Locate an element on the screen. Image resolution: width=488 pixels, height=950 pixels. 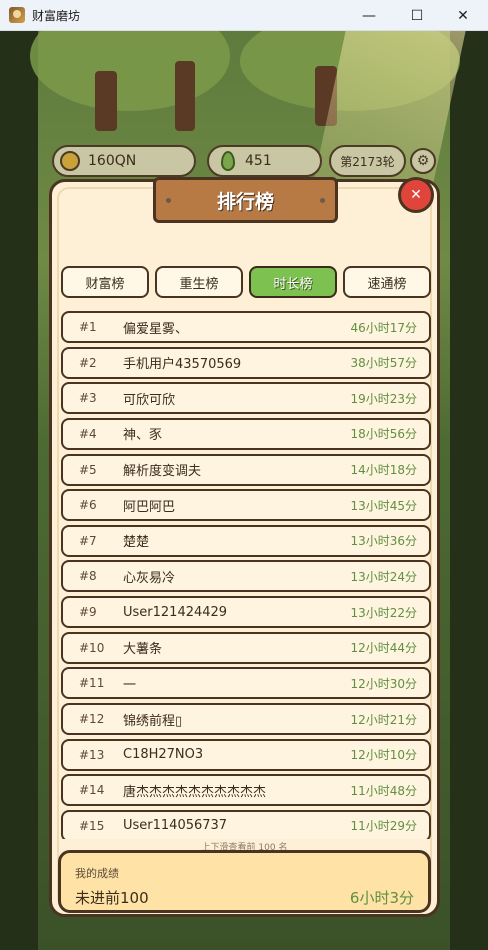
seed-counter: 451 is located at coordinates (264, 161).